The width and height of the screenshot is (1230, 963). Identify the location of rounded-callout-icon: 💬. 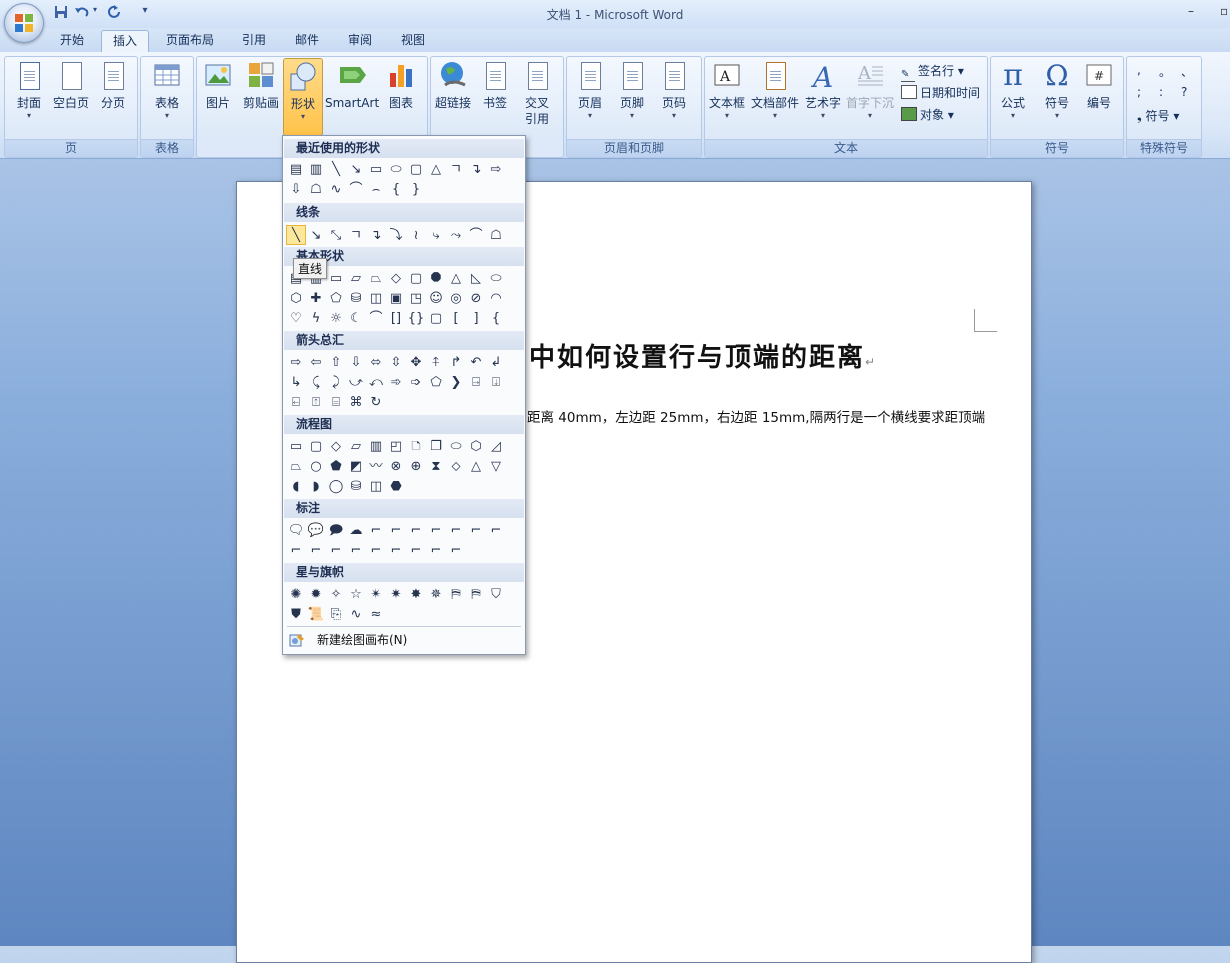
(316, 531).